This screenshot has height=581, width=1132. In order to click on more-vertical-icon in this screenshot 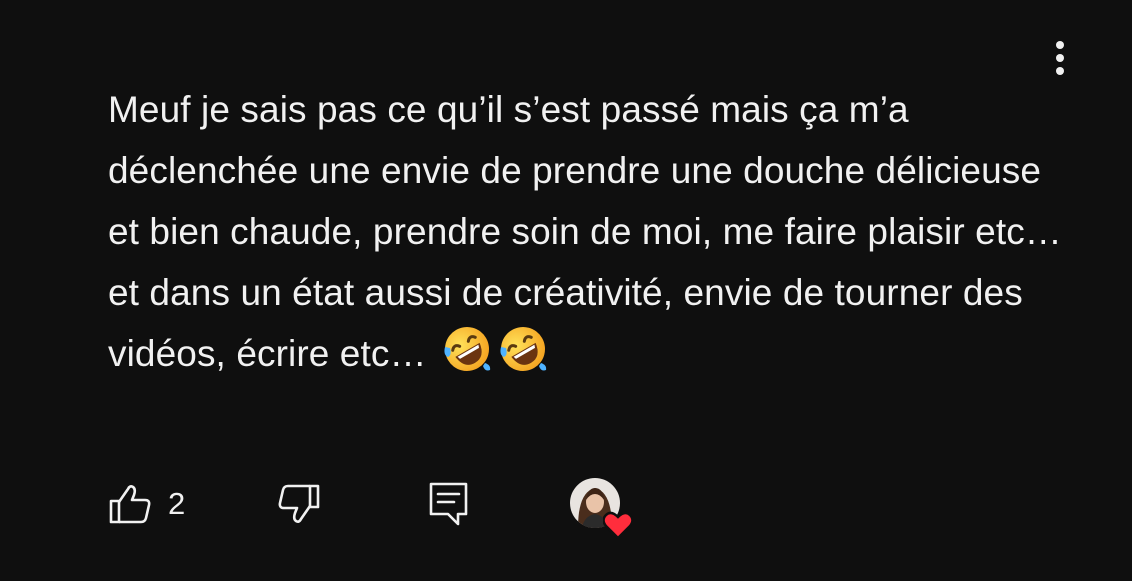, I will do `click(1060, 58)`.